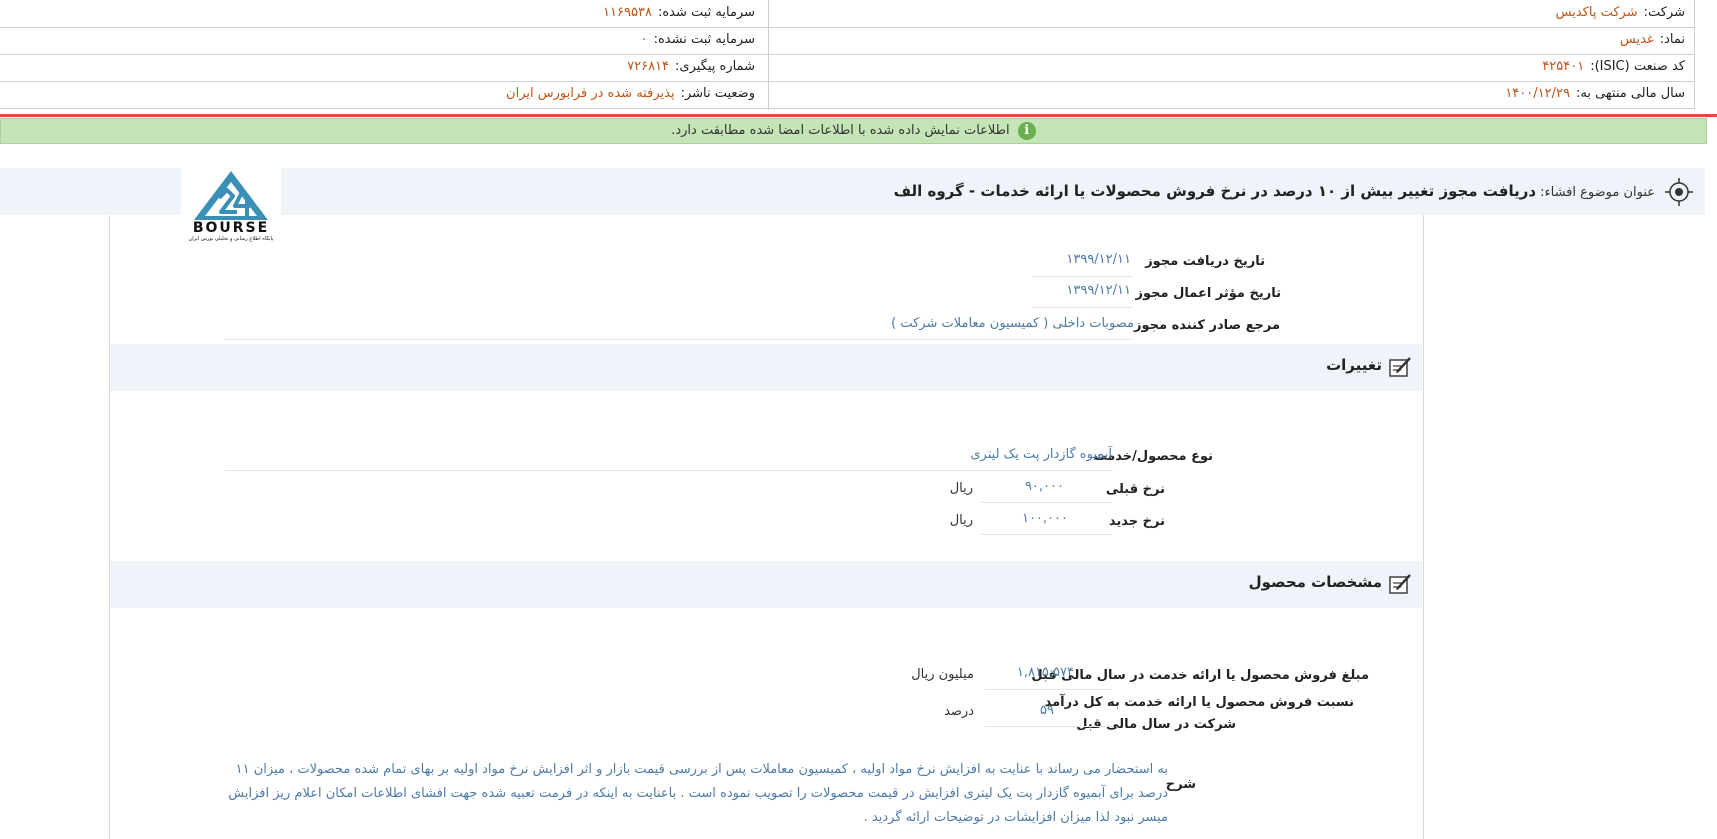  Describe the element at coordinates (942, 674) in the screenshot. I see `sales-unit: میلیون ریال` at that location.